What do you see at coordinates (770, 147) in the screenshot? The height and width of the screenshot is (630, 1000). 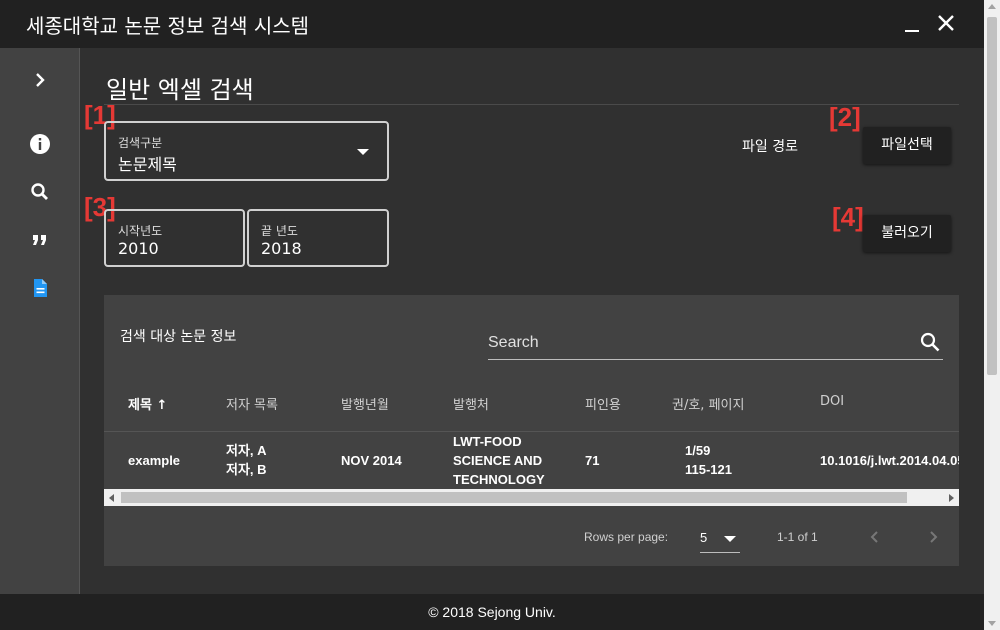 I see `file-path-label: 파일 경로` at bounding box center [770, 147].